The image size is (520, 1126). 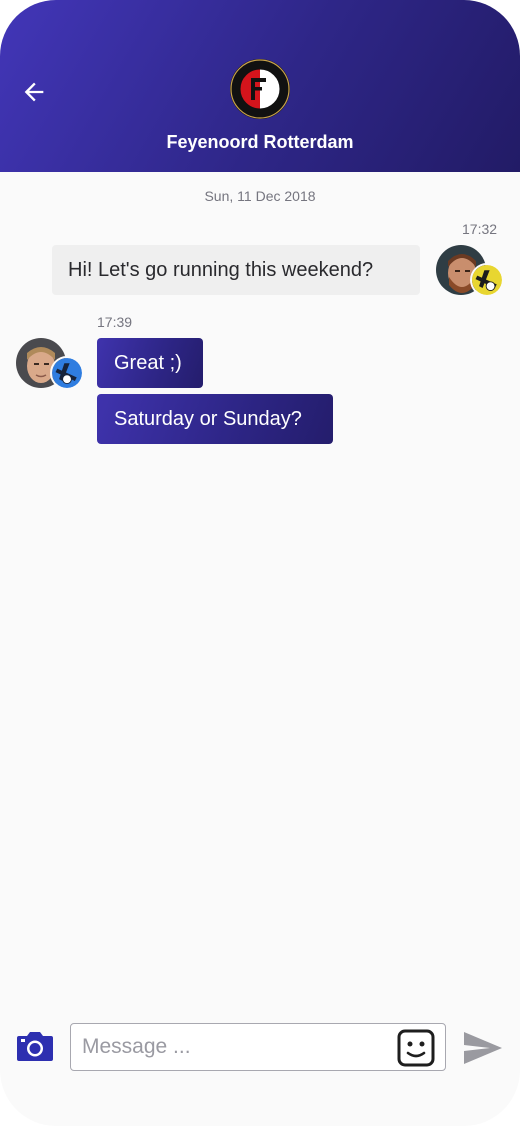 I want to click on send-button, so click(x=483, y=1048).